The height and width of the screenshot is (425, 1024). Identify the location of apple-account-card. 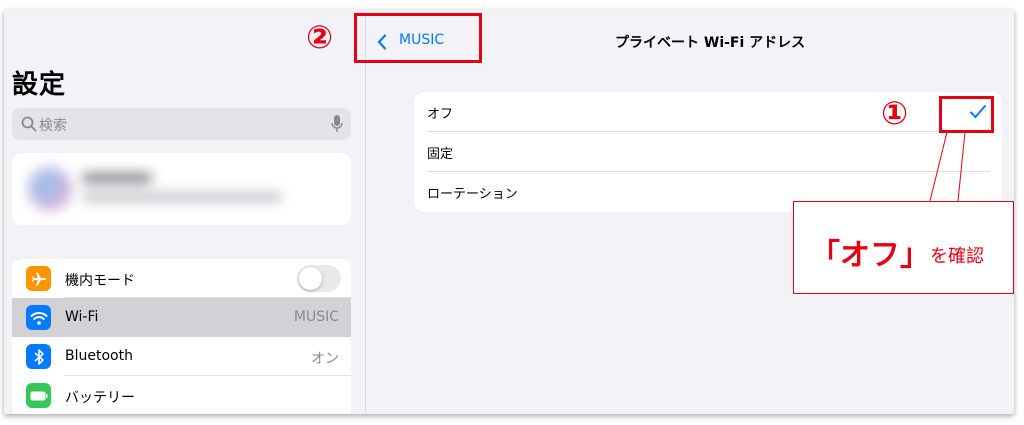
(181, 189).